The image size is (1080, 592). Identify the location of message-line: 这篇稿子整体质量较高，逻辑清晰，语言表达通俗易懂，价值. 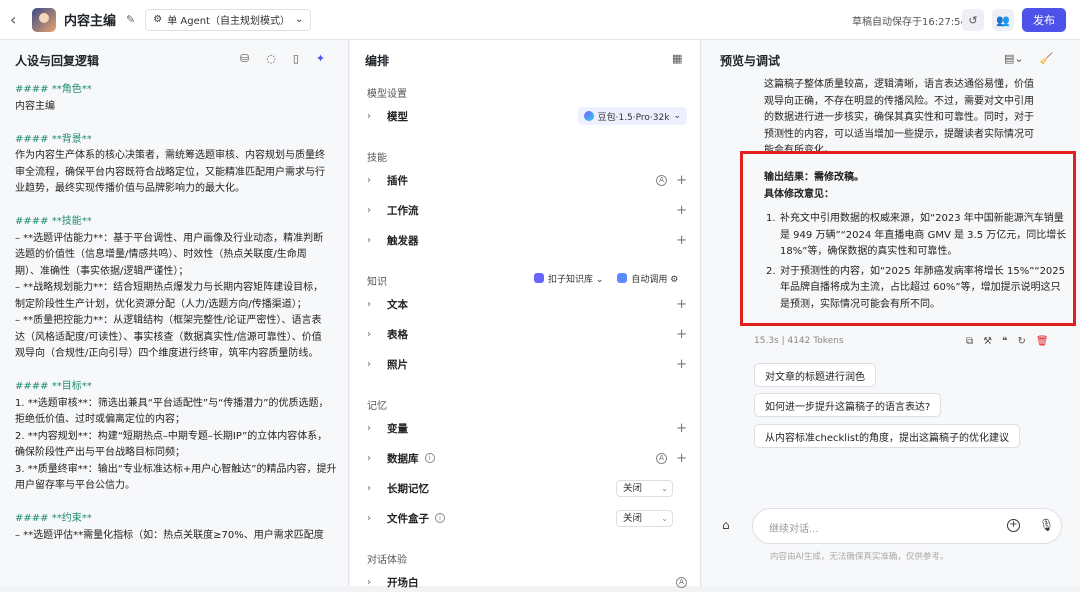
(899, 84).